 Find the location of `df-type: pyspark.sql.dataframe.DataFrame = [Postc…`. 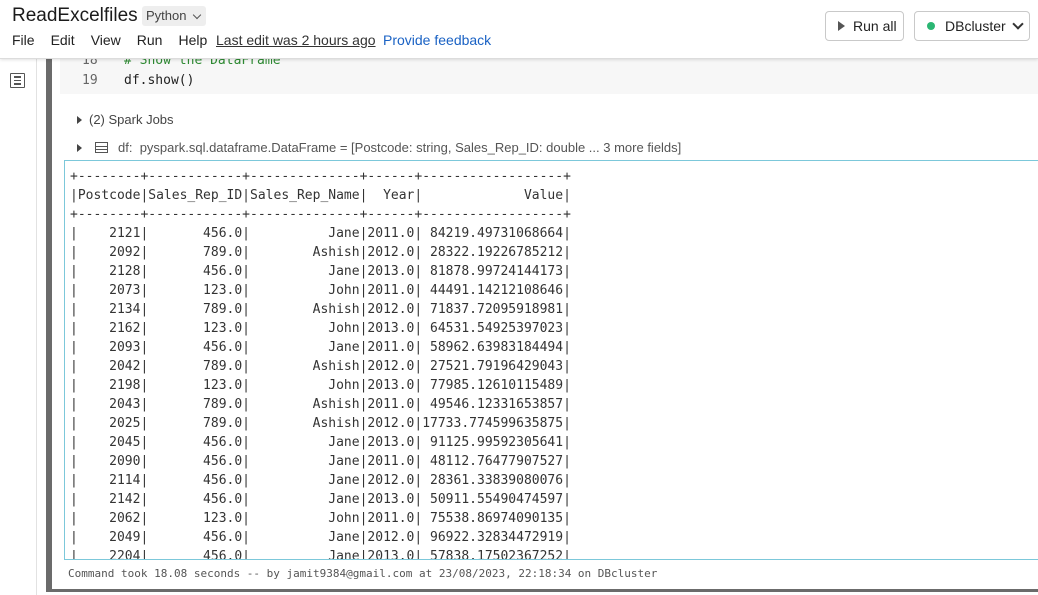

df-type: pyspark.sql.dataframe.DataFrame = [Postc… is located at coordinates (410, 147).